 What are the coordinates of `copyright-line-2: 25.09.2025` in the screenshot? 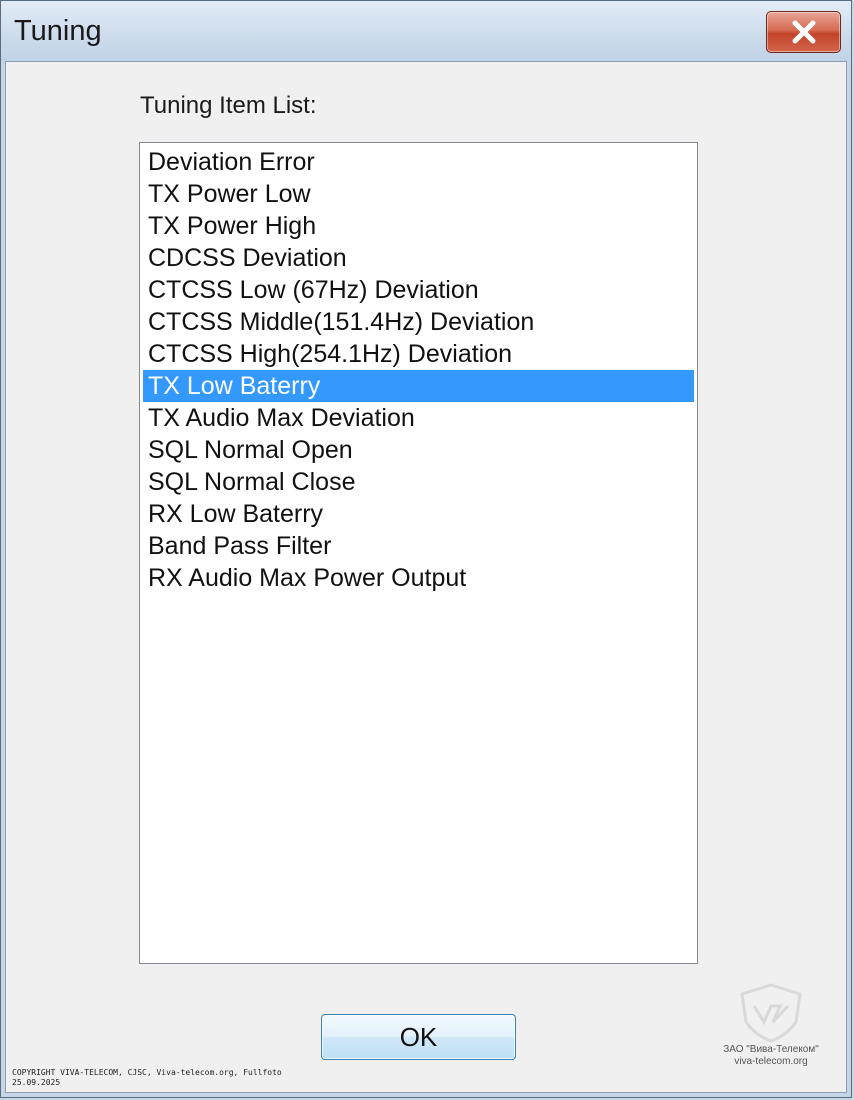 It's located at (36, 1082).